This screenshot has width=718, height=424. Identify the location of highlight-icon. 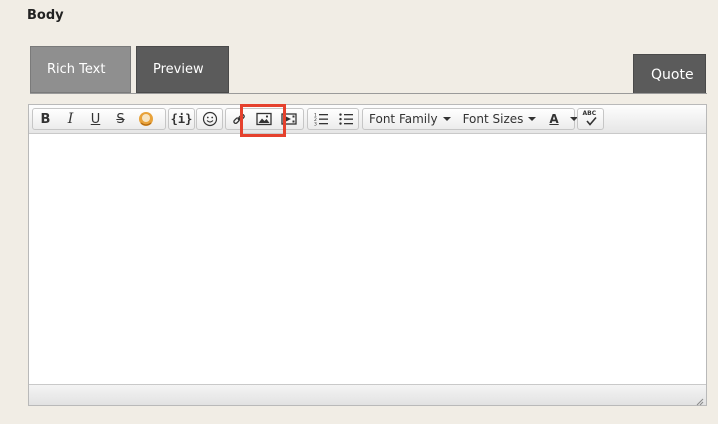
(146, 119).